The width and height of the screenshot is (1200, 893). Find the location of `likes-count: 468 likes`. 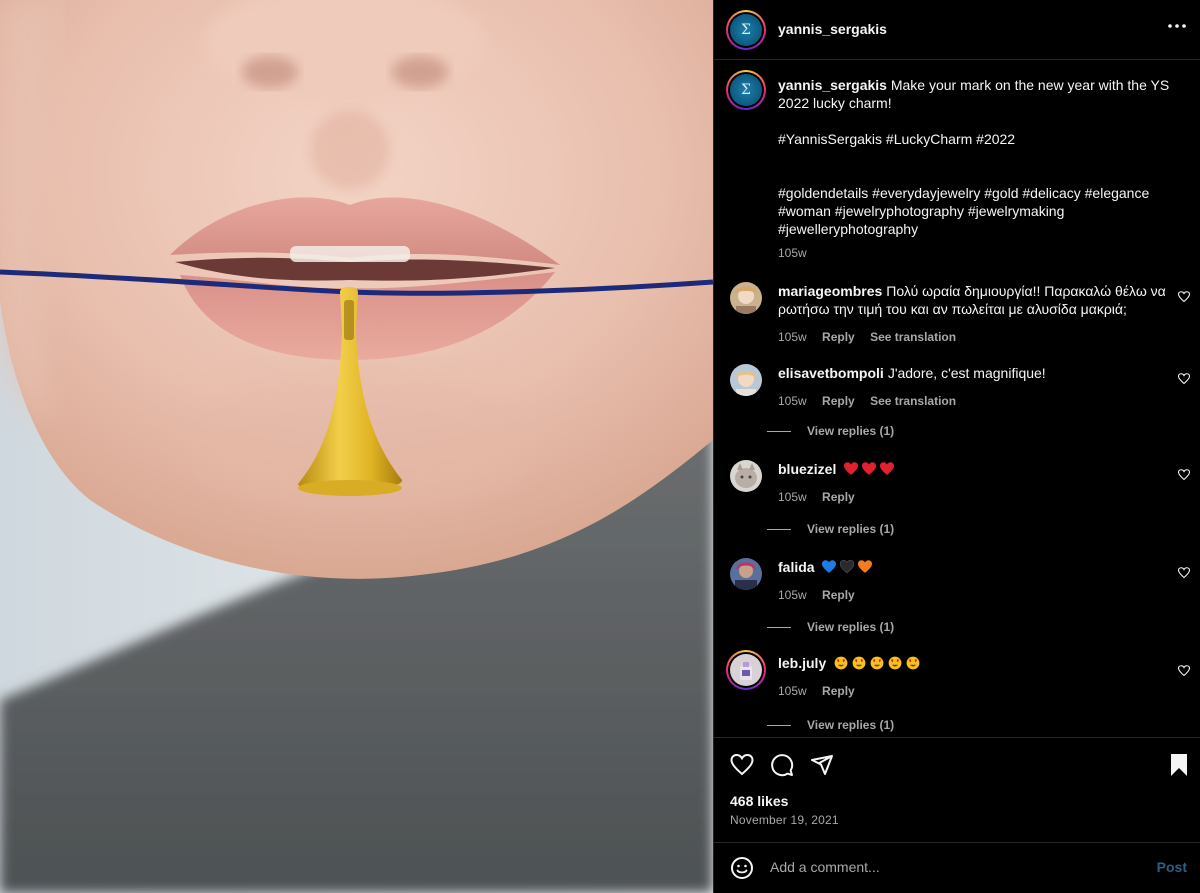

likes-count: 468 likes is located at coordinates (759, 801).